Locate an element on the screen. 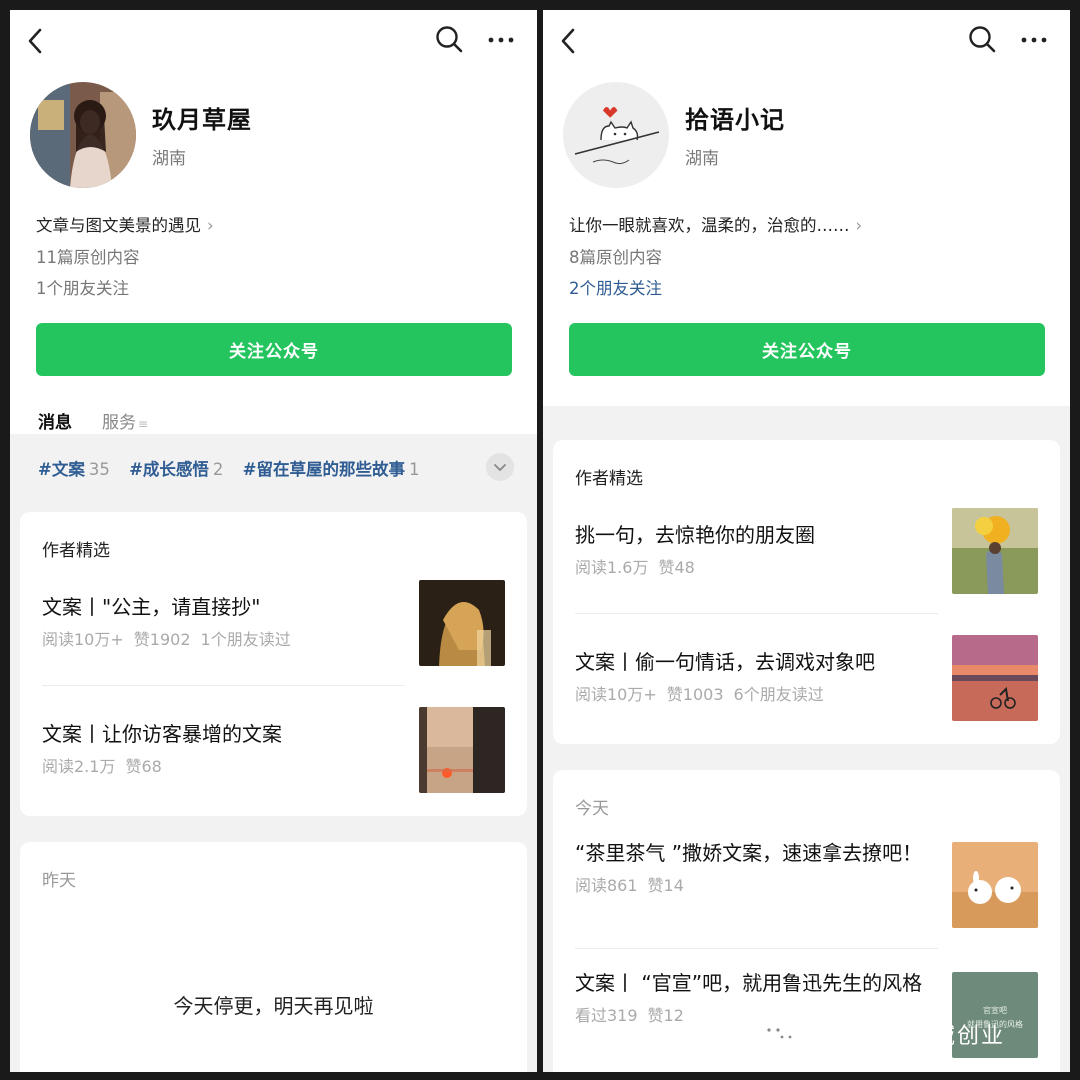  date-heading: 昨天 is located at coordinates (59, 881).